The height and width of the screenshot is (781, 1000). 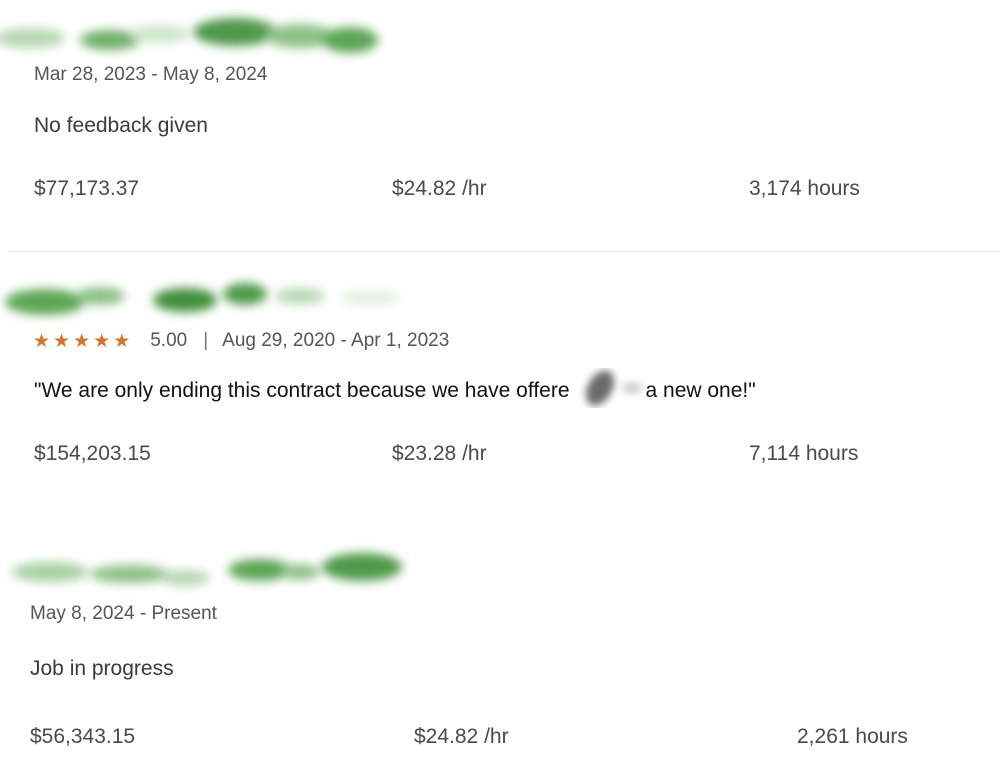 I want to click on job-dates: Aug 29, 2020 - Apr 1, 2023, so click(x=336, y=340).